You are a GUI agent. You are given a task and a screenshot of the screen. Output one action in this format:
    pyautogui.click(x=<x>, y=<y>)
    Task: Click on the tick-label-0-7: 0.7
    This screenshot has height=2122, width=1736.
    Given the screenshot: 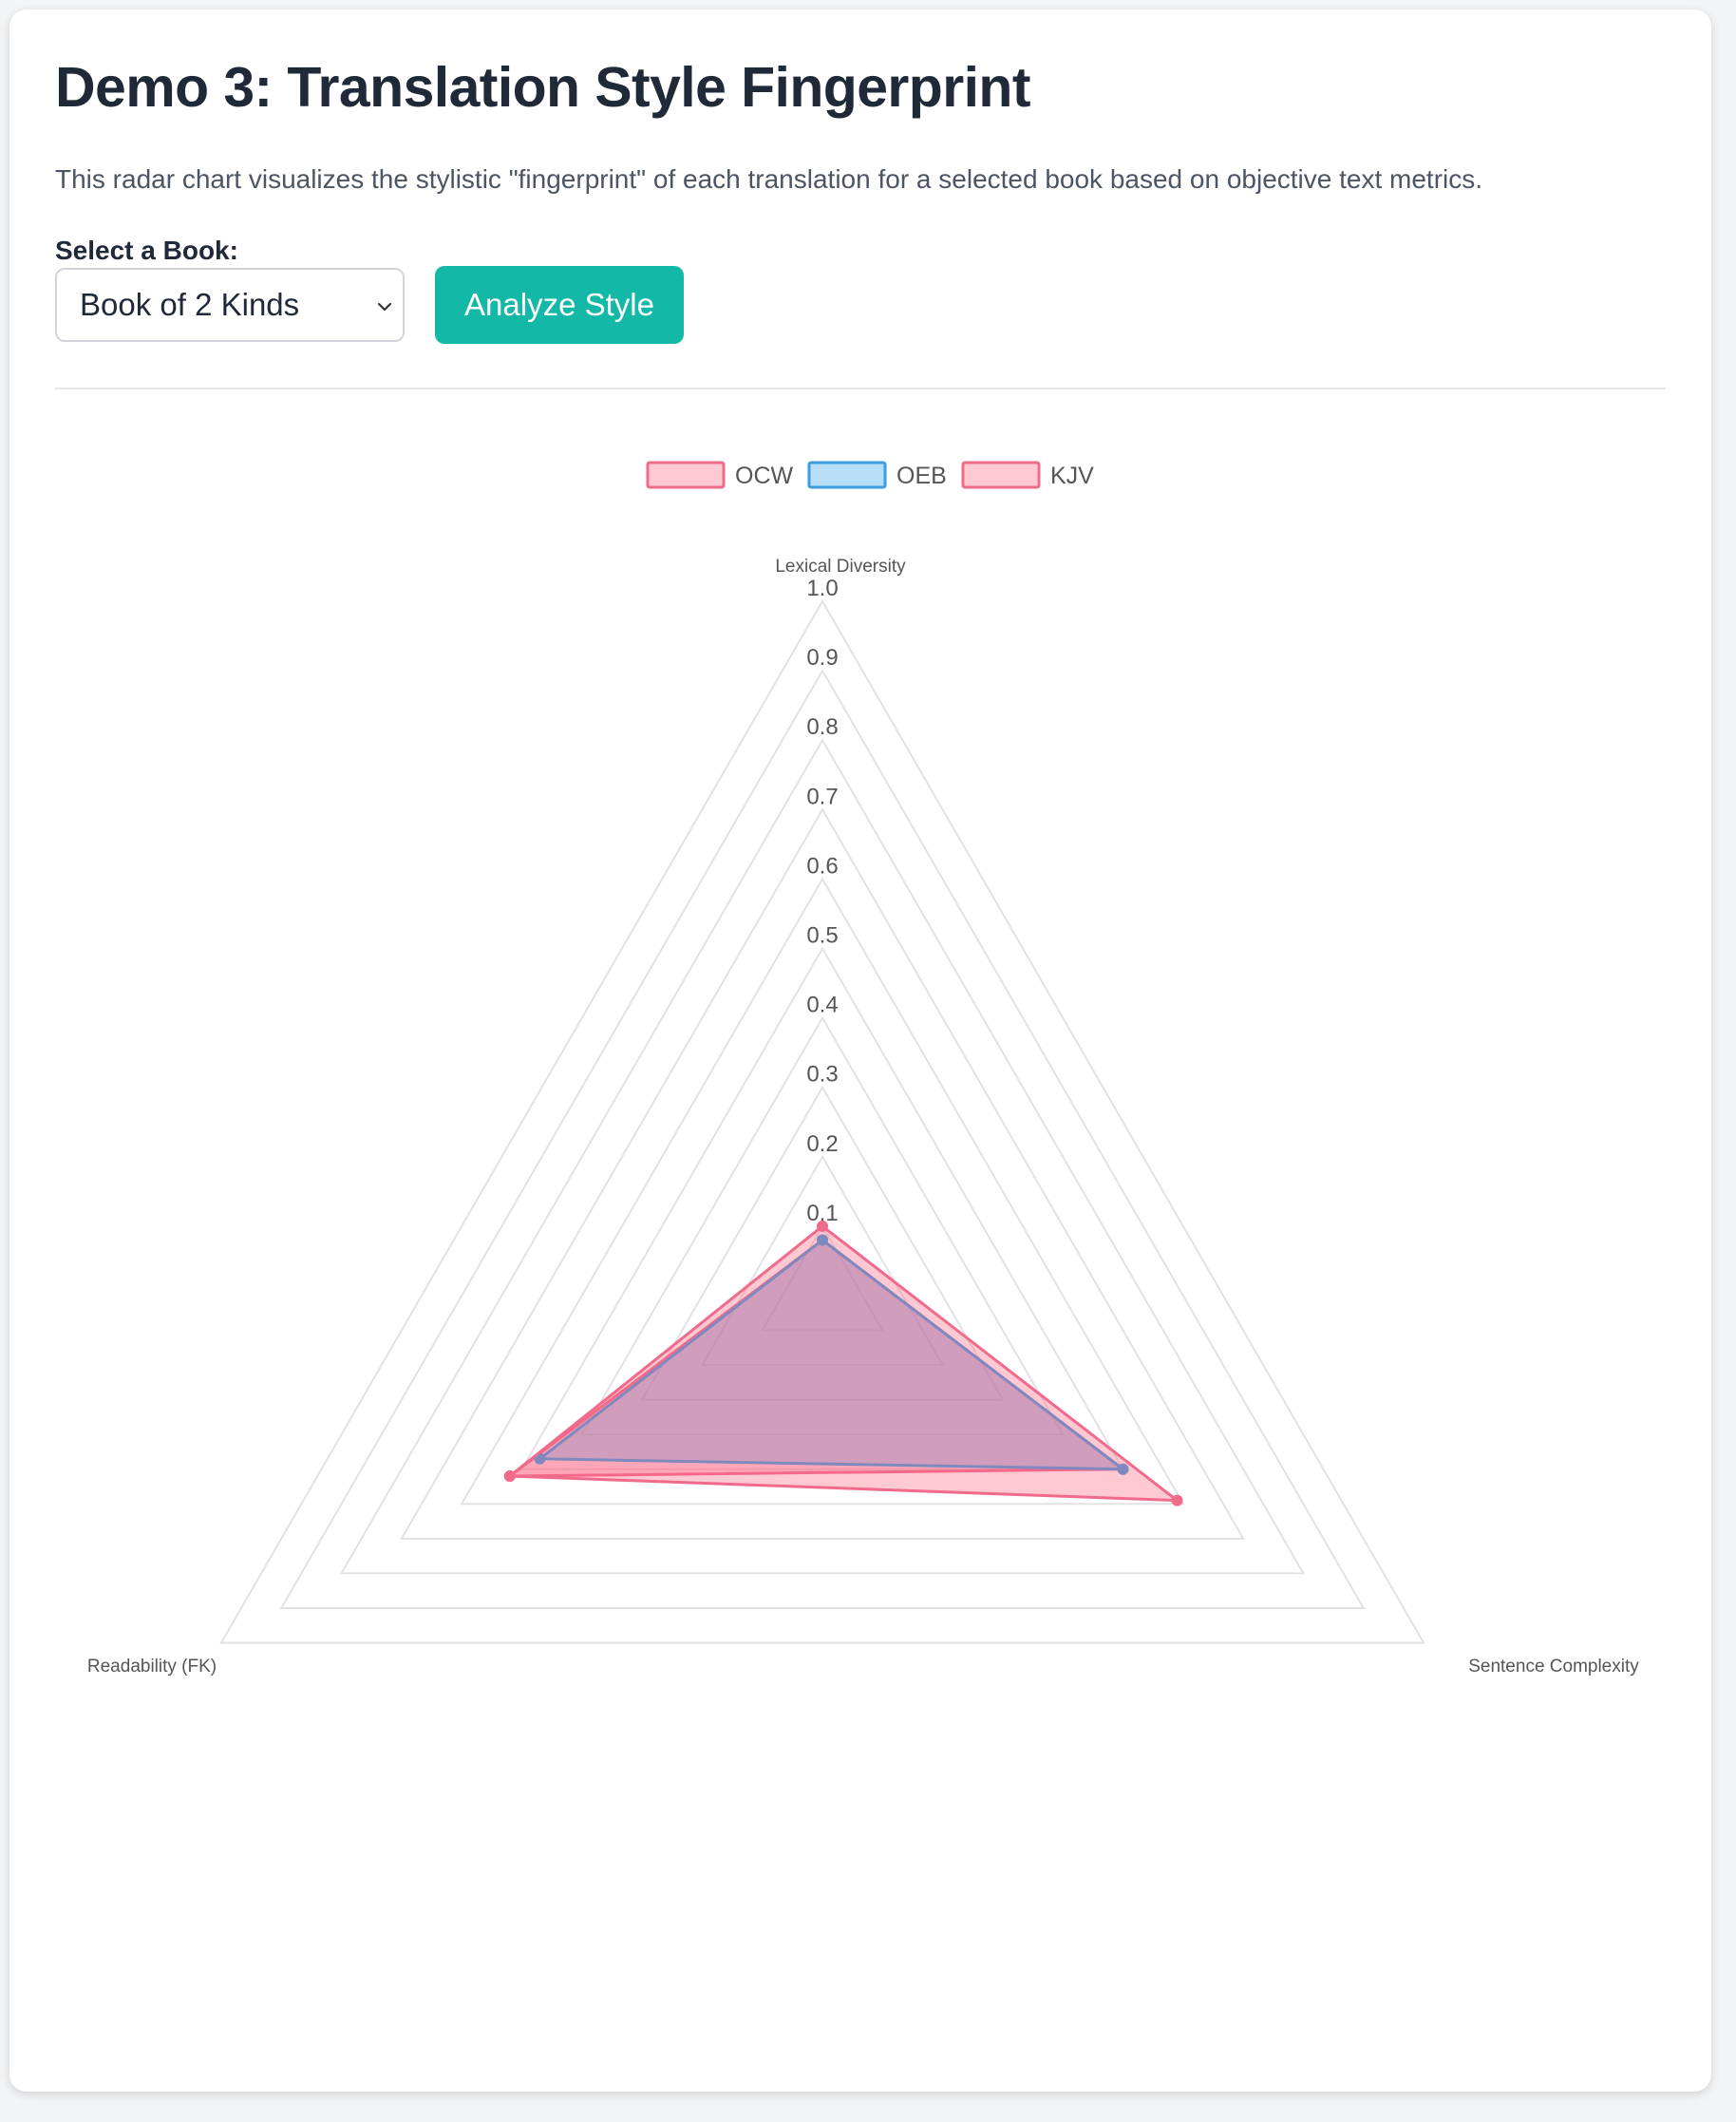 What is the action you would take?
    pyautogui.click(x=822, y=796)
    